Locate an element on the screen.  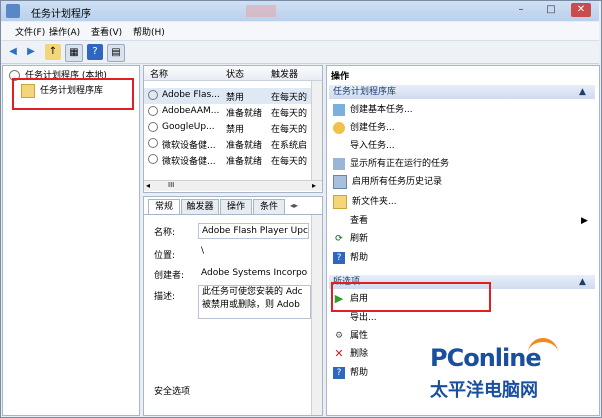
delete-icon: ✕ is located at coordinates (339, 353).